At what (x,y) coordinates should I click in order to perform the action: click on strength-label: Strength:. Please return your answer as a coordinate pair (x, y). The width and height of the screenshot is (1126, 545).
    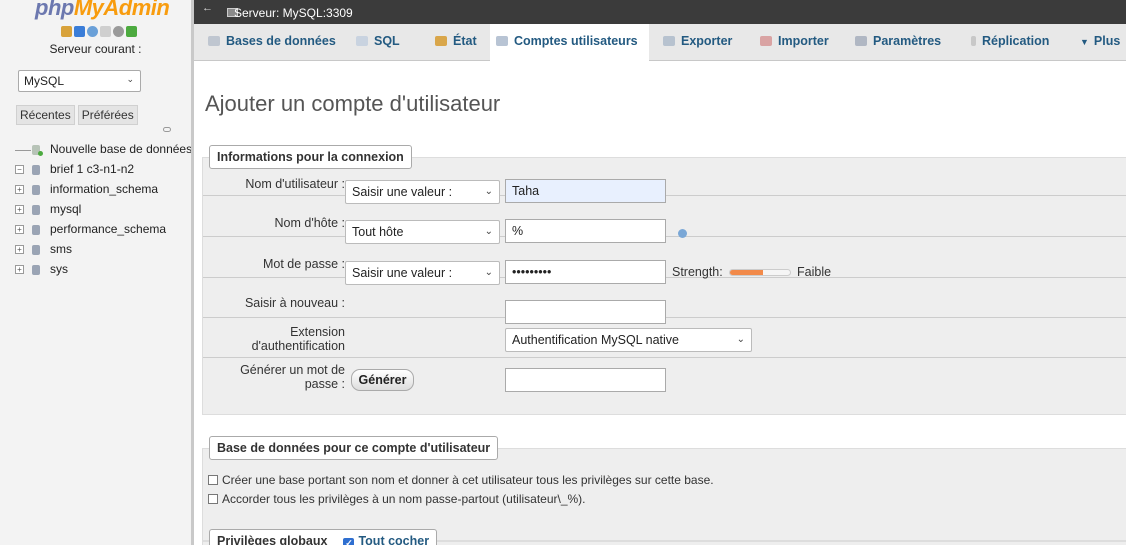
    Looking at the image, I should click on (697, 272).